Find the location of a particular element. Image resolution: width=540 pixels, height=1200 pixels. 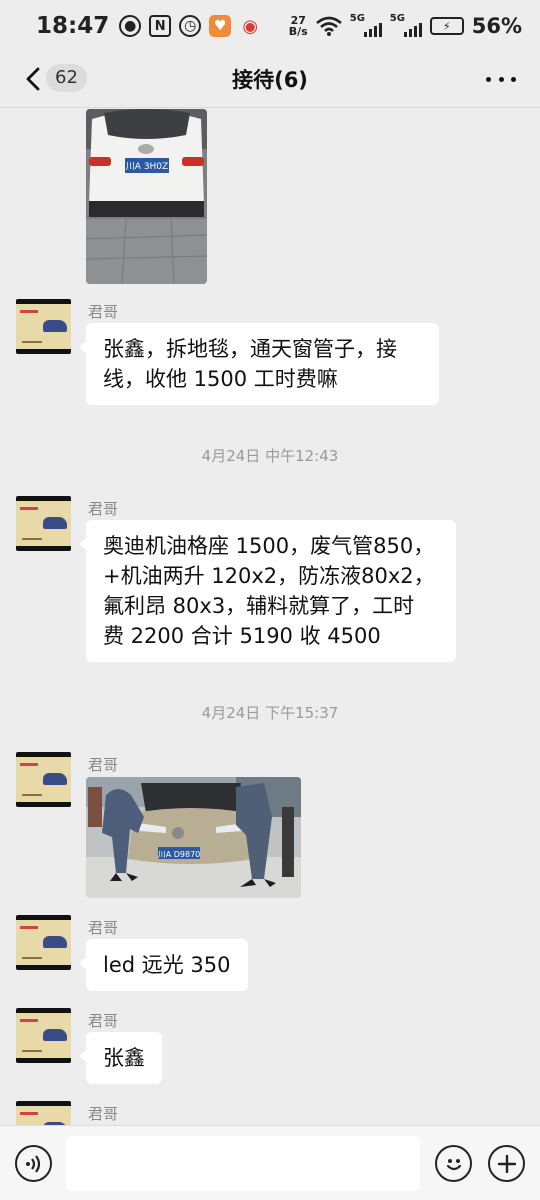

message-bubble: 张鑫，拆地毯，通天窗管子，接 线，收他 1500 工时费嘛 is located at coordinates (259, 364).